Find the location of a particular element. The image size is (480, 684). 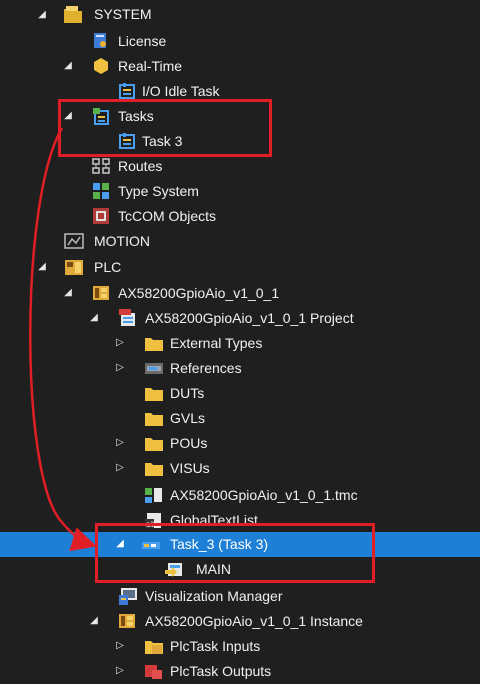

tree-item-visualization-manager: Visualization Manager is located at coordinates (240, 596).